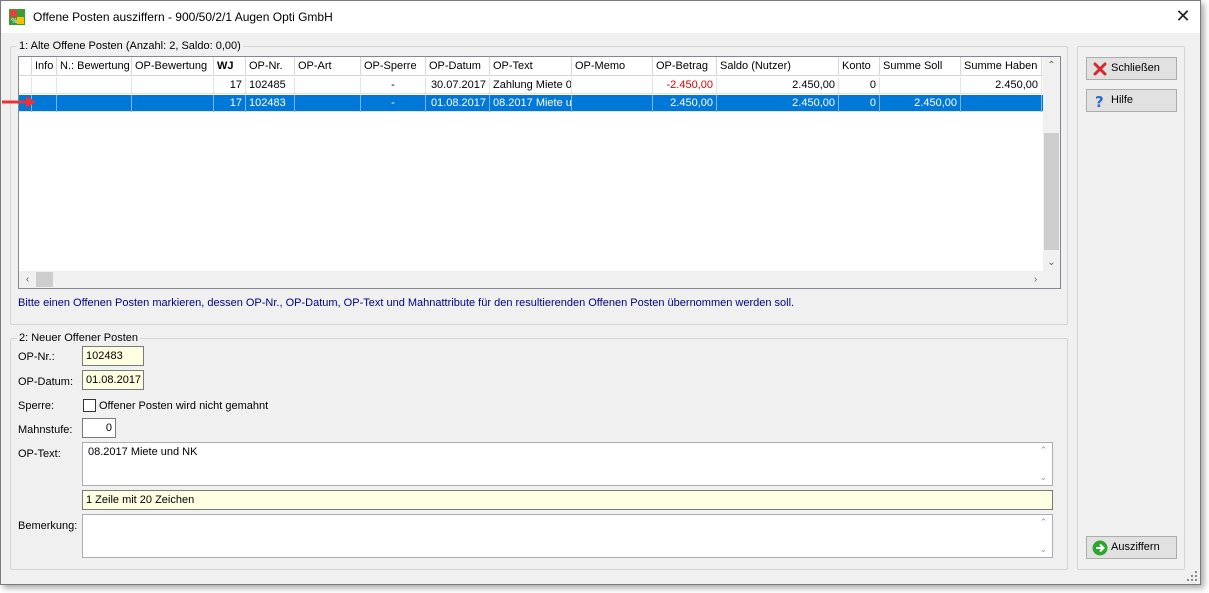 The height and width of the screenshot is (593, 1209). What do you see at coordinates (1051, 191) in the screenshot?
I see `vertical-scroll-thumb` at bounding box center [1051, 191].